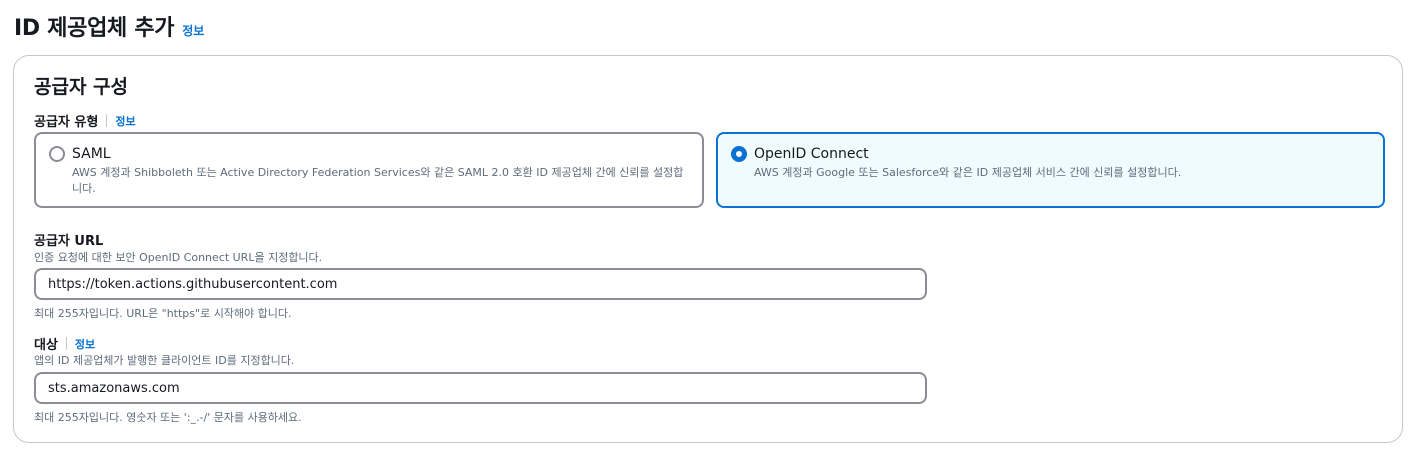 This screenshot has height=460, width=1417. What do you see at coordinates (57, 154) in the screenshot?
I see `saml-radio` at bounding box center [57, 154].